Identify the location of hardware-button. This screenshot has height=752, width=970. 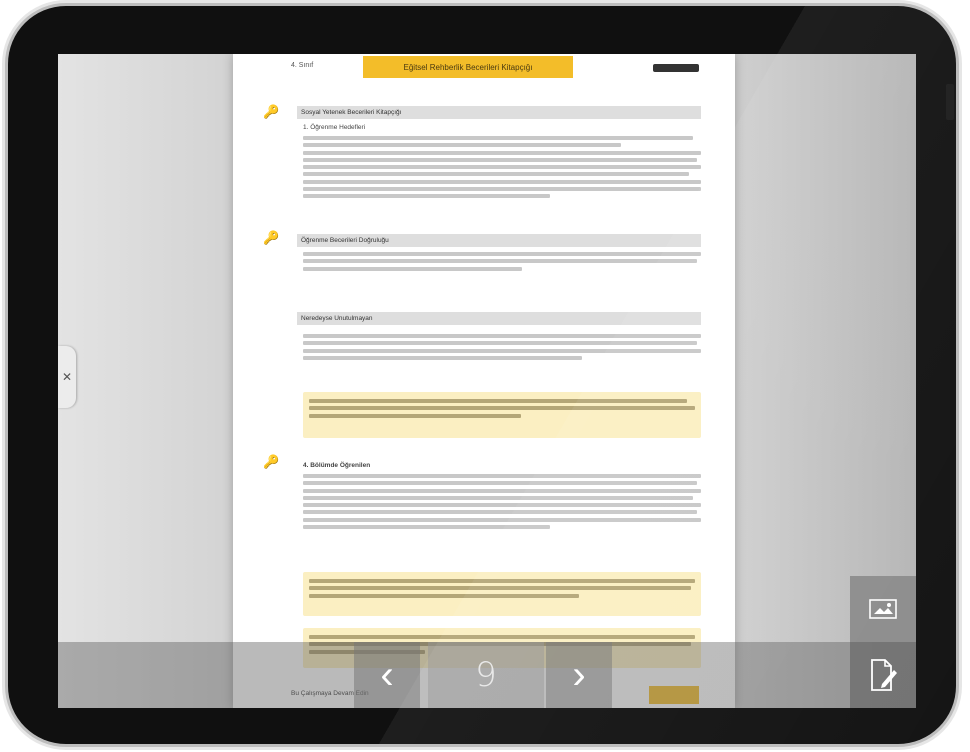
(950, 102).